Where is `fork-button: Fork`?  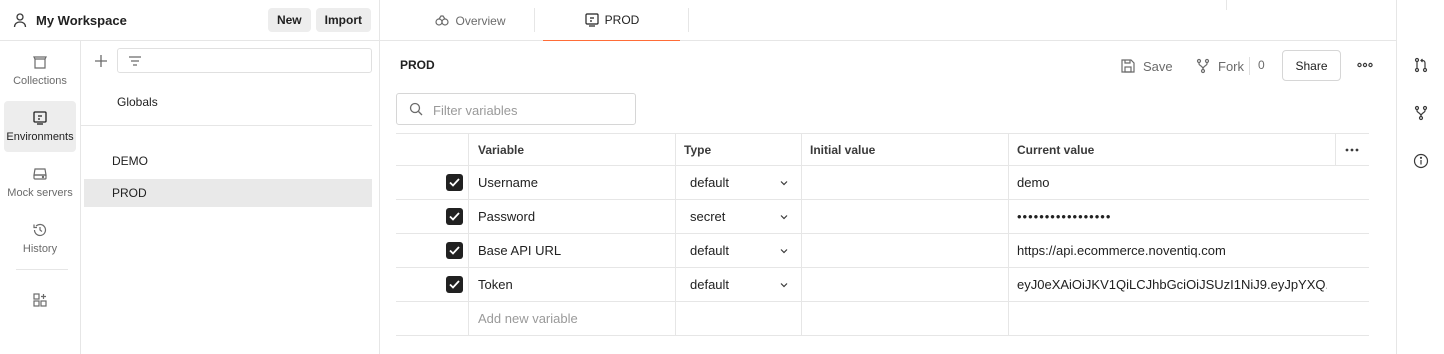 fork-button: Fork is located at coordinates (1219, 66).